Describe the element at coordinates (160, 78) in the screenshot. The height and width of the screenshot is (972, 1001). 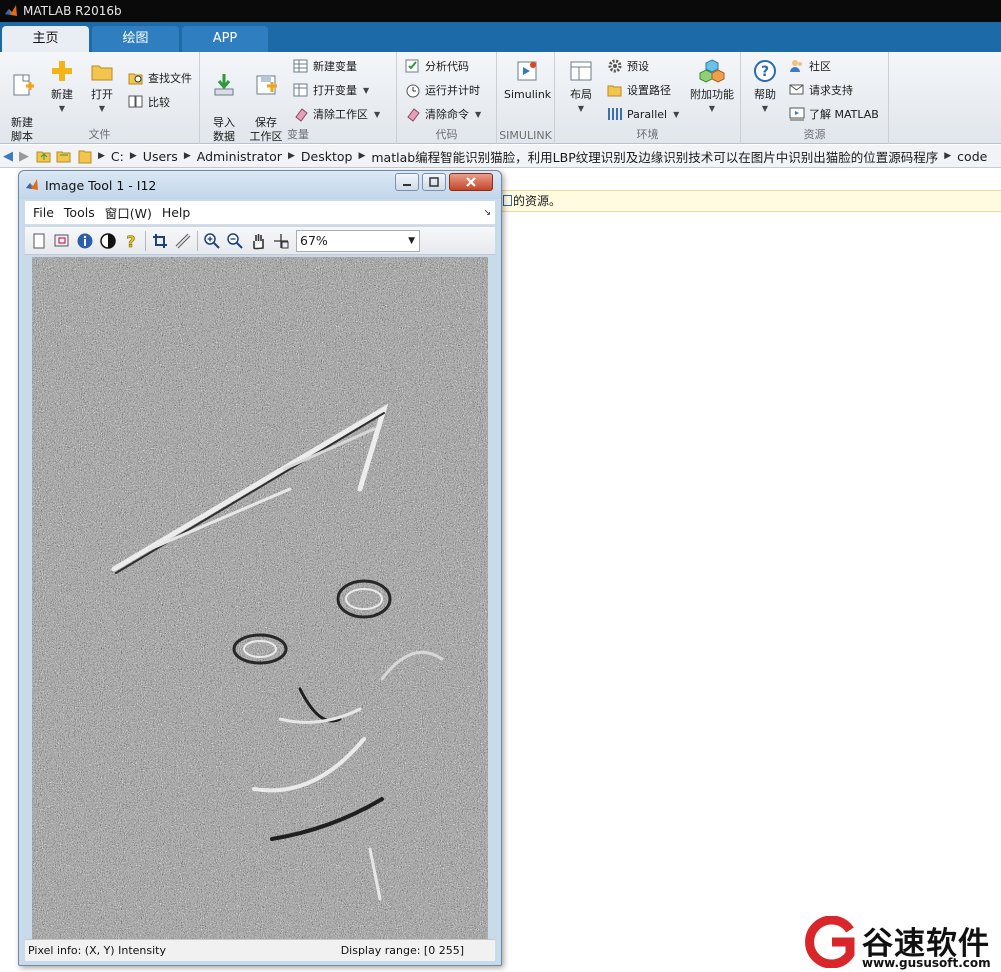
I see `find-files-button: 查找文件` at that location.